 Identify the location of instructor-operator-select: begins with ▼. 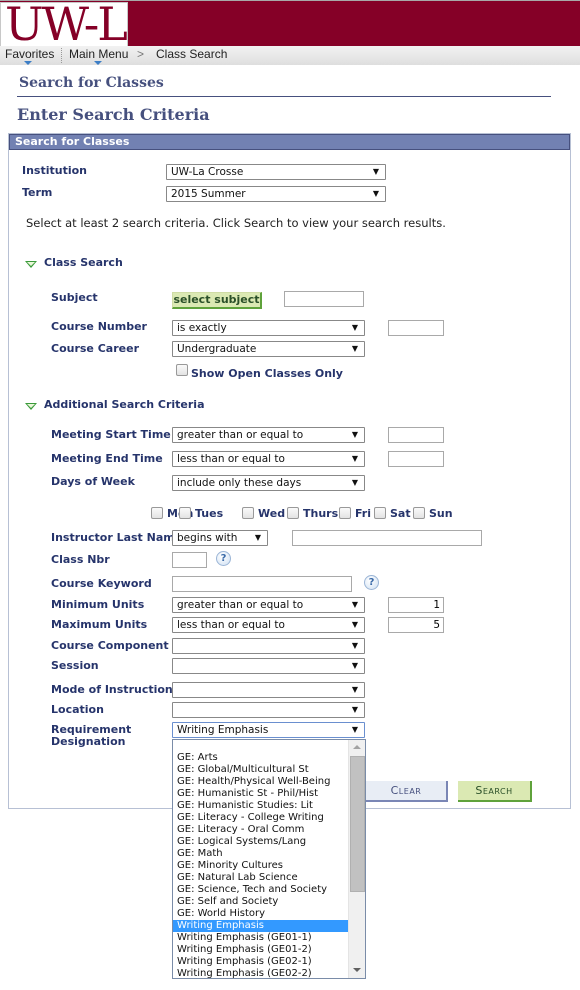
(220, 538).